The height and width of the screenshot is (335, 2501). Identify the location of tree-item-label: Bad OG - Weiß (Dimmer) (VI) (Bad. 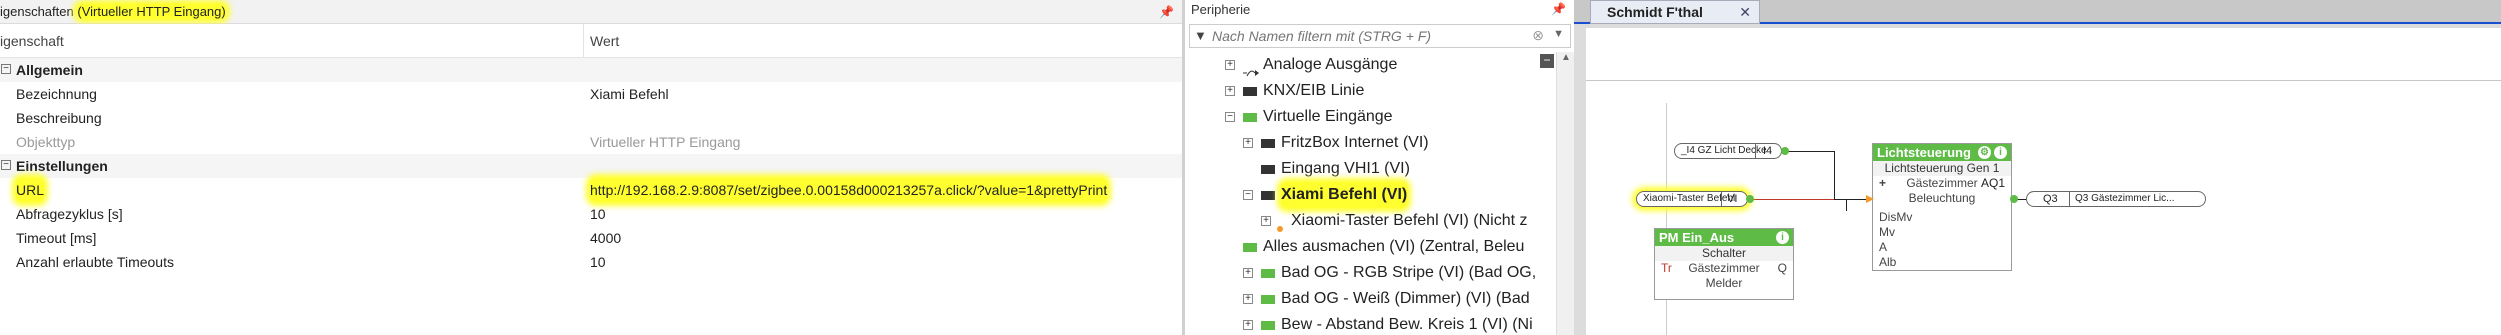
(1405, 298).